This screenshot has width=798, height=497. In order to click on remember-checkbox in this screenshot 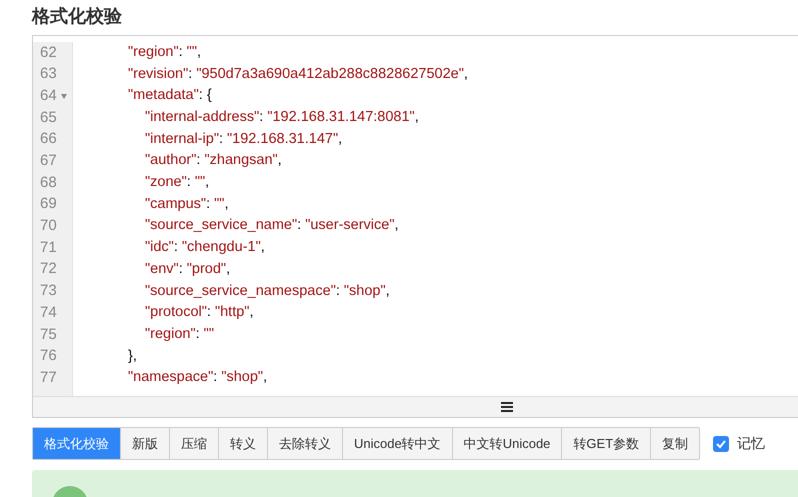, I will do `click(721, 444)`.